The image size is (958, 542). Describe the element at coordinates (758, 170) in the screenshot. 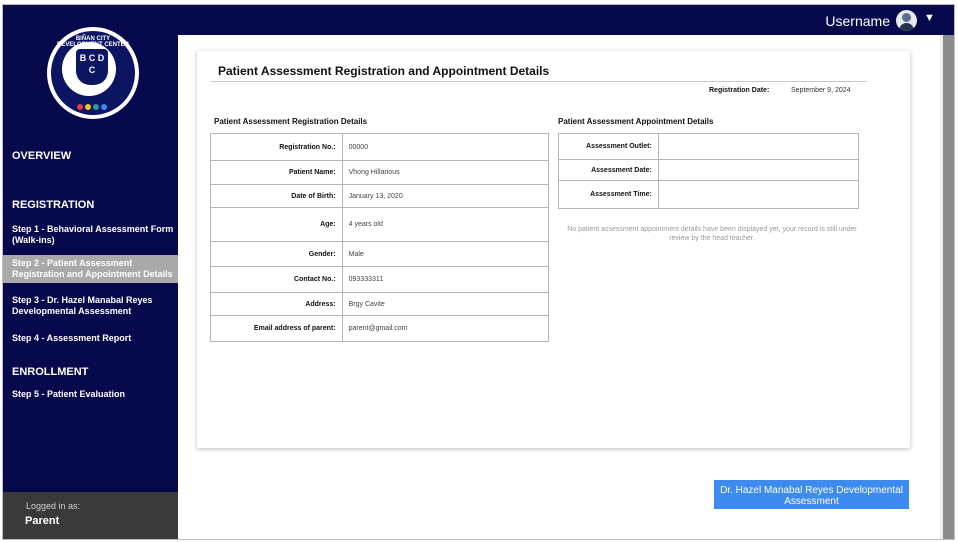

I see `assessment-date-value` at that location.